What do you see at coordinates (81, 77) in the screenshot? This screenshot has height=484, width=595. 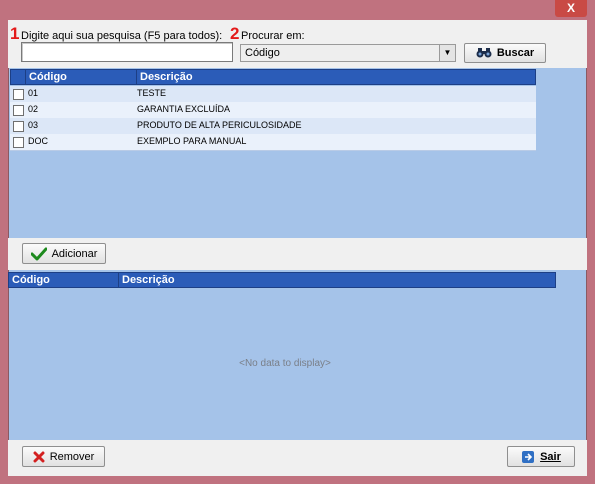 I see `top-grid-header-codigo: Código` at bounding box center [81, 77].